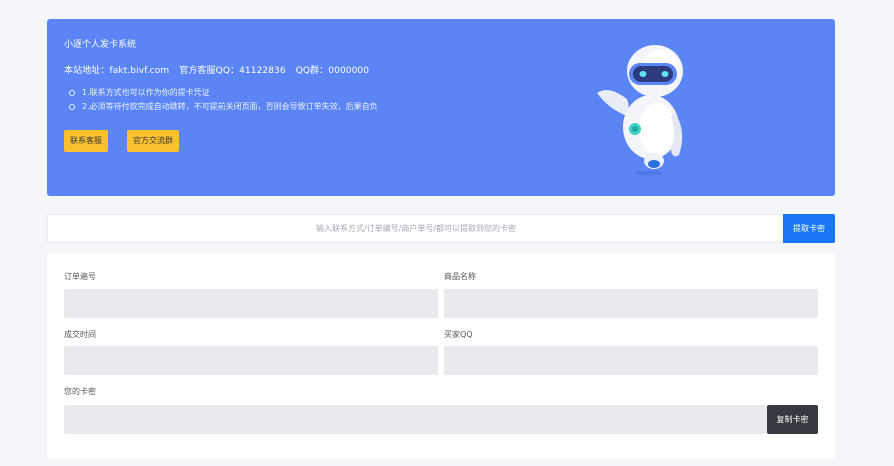 This screenshot has width=894, height=466. I want to click on search-bar: 提取卡密, so click(441, 228).